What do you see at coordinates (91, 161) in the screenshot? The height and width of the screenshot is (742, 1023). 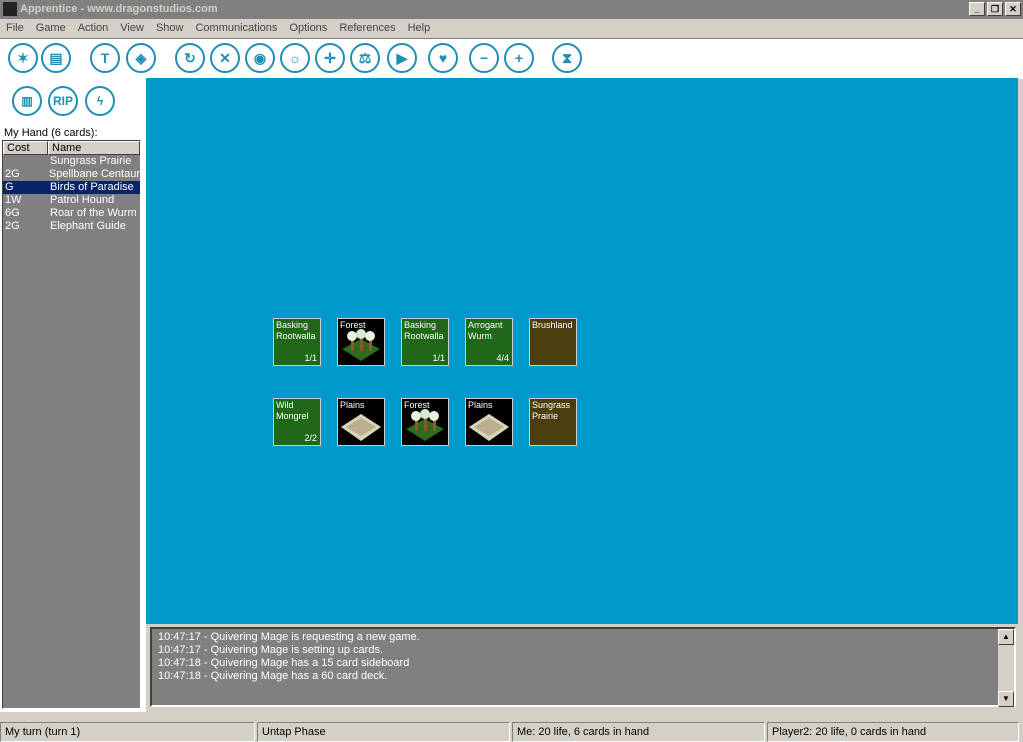 I see `card-name: Sungrass Prairie` at bounding box center [91, 161].